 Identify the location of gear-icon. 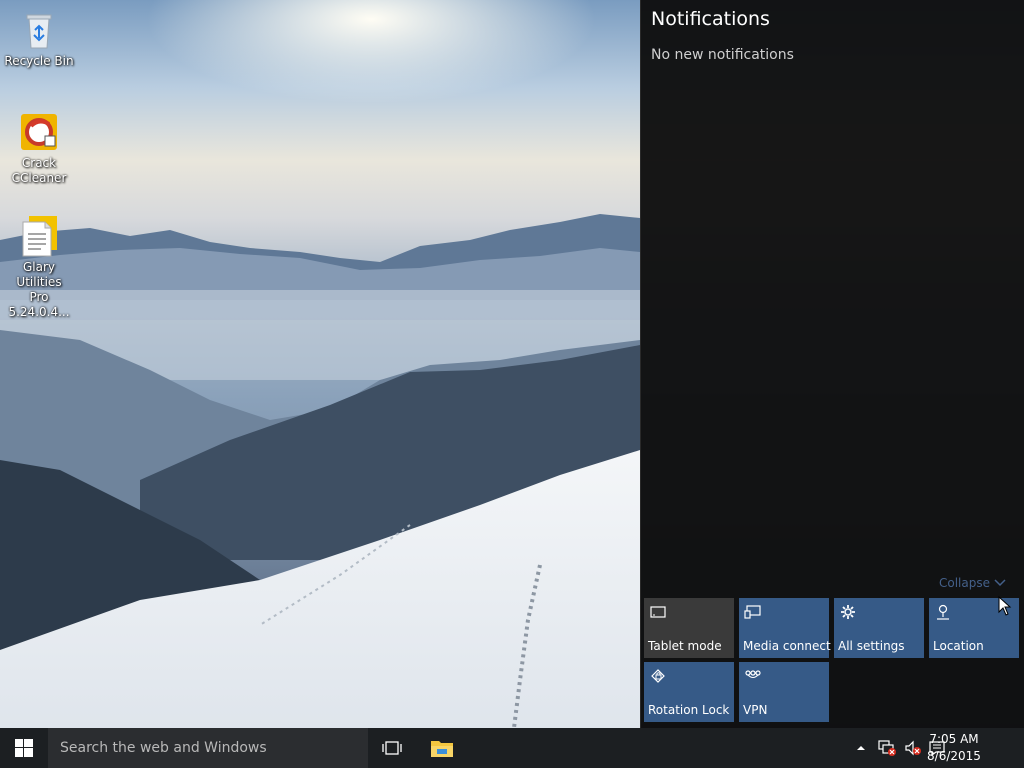
(848, 612).